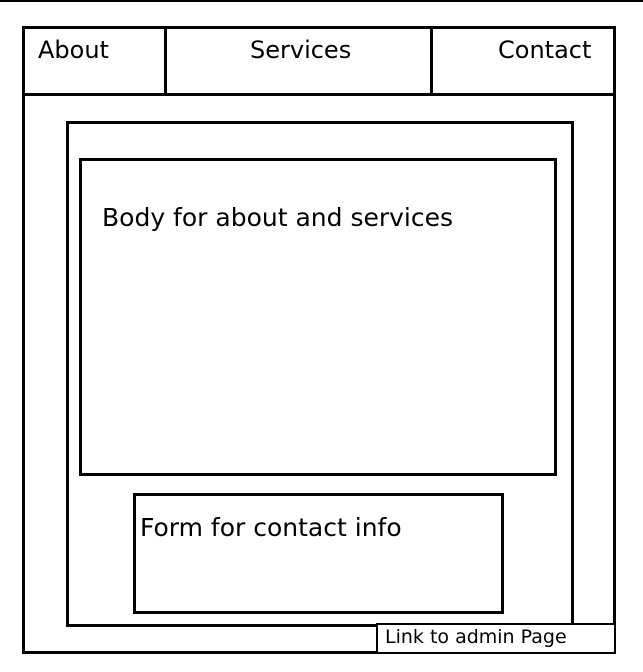  I want to click on top-rule, so click(321, 1).